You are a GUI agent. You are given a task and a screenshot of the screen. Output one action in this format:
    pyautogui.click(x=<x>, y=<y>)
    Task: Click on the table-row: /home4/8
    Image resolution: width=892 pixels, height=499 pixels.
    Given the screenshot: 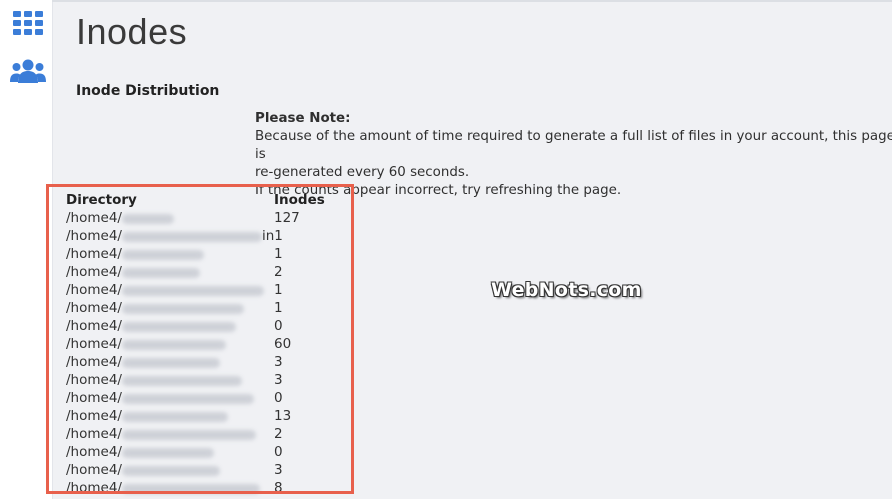 What is the action you would take?
    pyautogui.click(x=211, y=489)
    